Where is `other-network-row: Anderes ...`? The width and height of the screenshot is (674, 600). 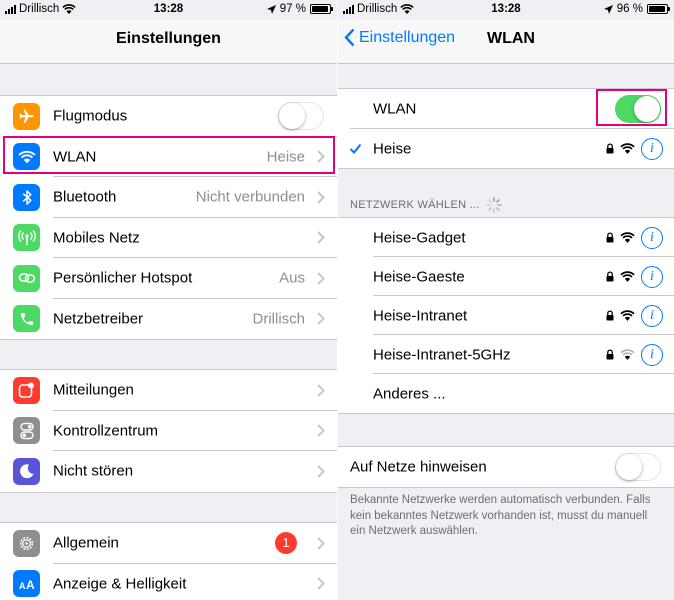 other-network-row: Anderes ... is located at coordinates (506, 393).